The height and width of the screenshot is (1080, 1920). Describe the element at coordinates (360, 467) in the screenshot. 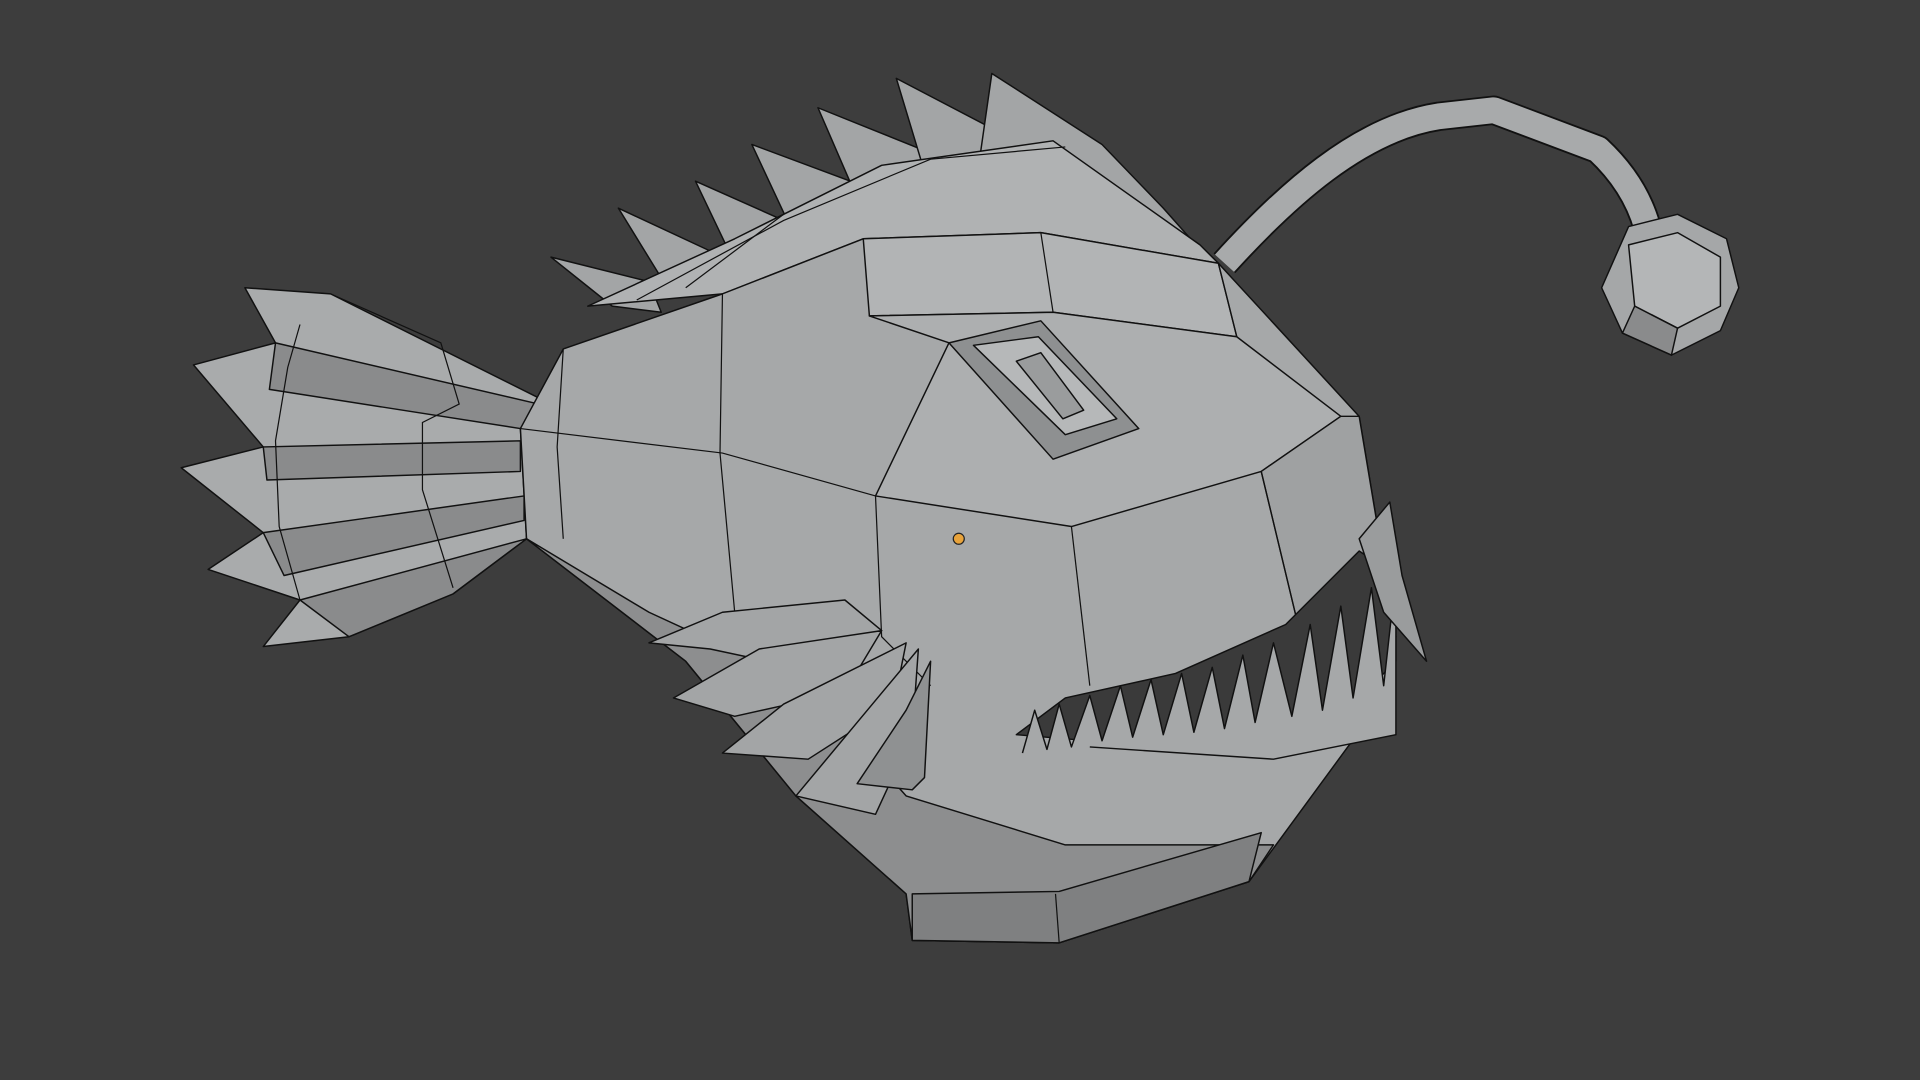

I see `tail-fin` at that location.